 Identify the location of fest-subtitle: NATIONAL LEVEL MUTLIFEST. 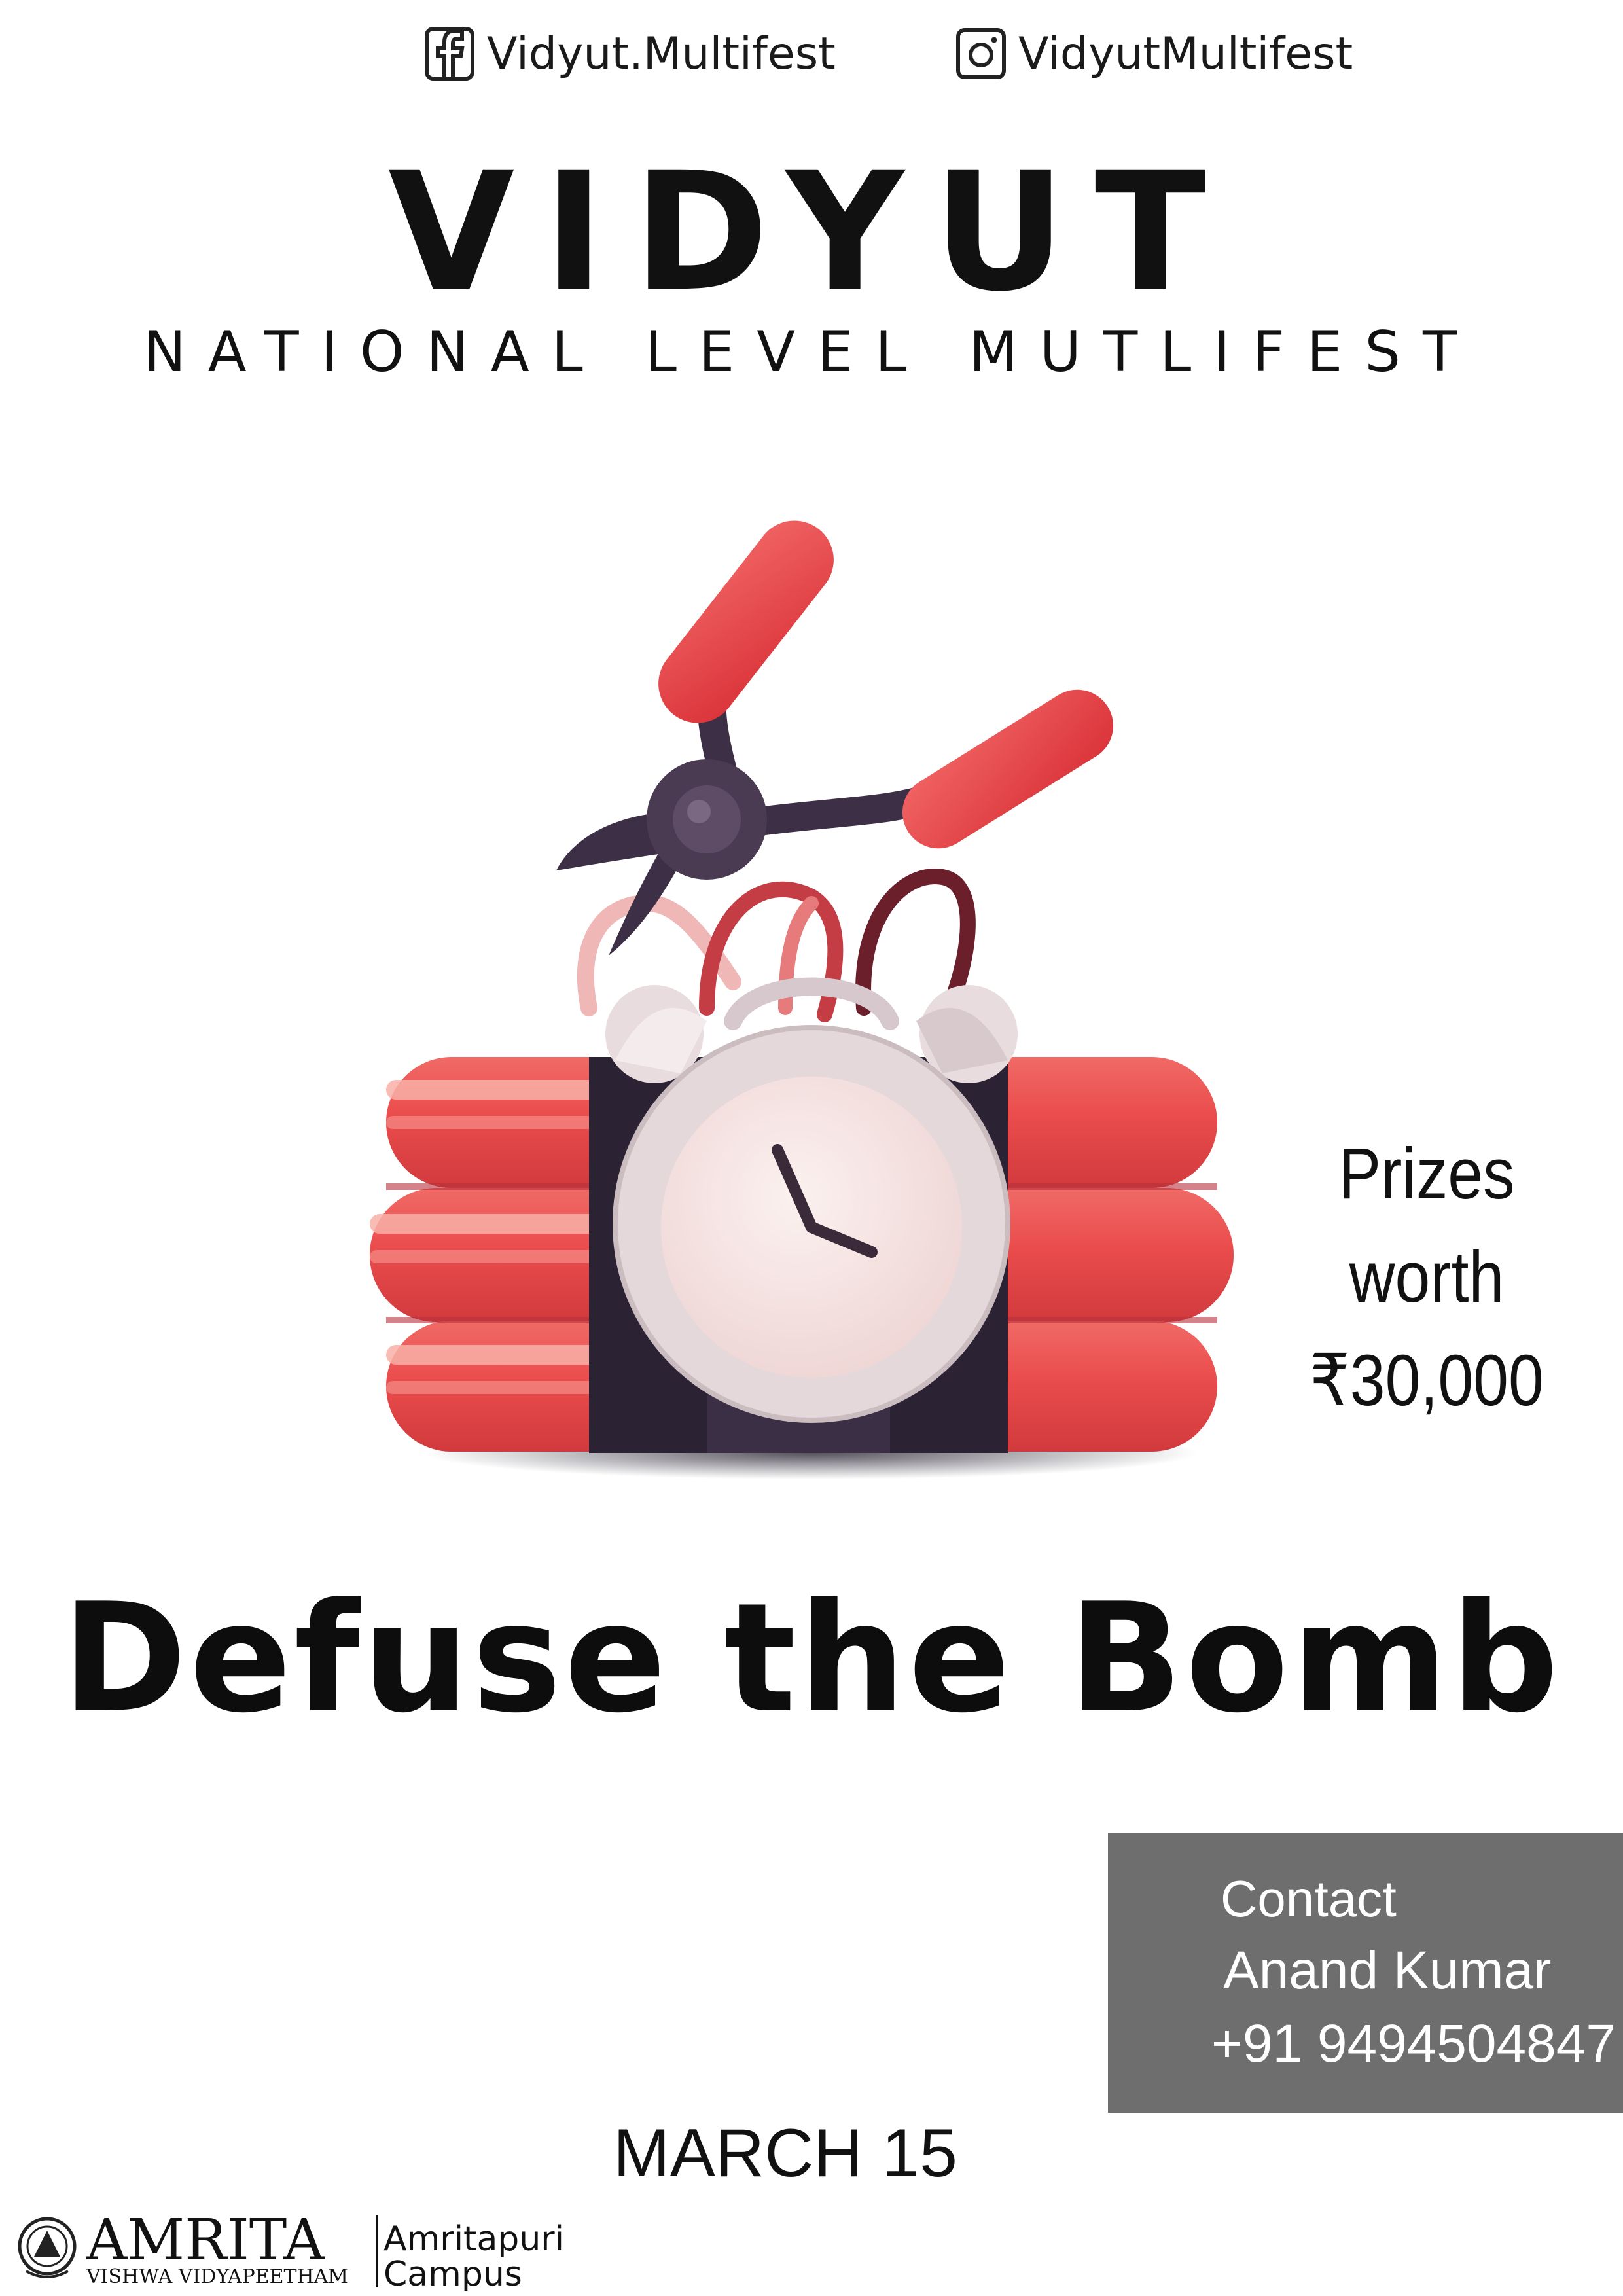
(811, 352).